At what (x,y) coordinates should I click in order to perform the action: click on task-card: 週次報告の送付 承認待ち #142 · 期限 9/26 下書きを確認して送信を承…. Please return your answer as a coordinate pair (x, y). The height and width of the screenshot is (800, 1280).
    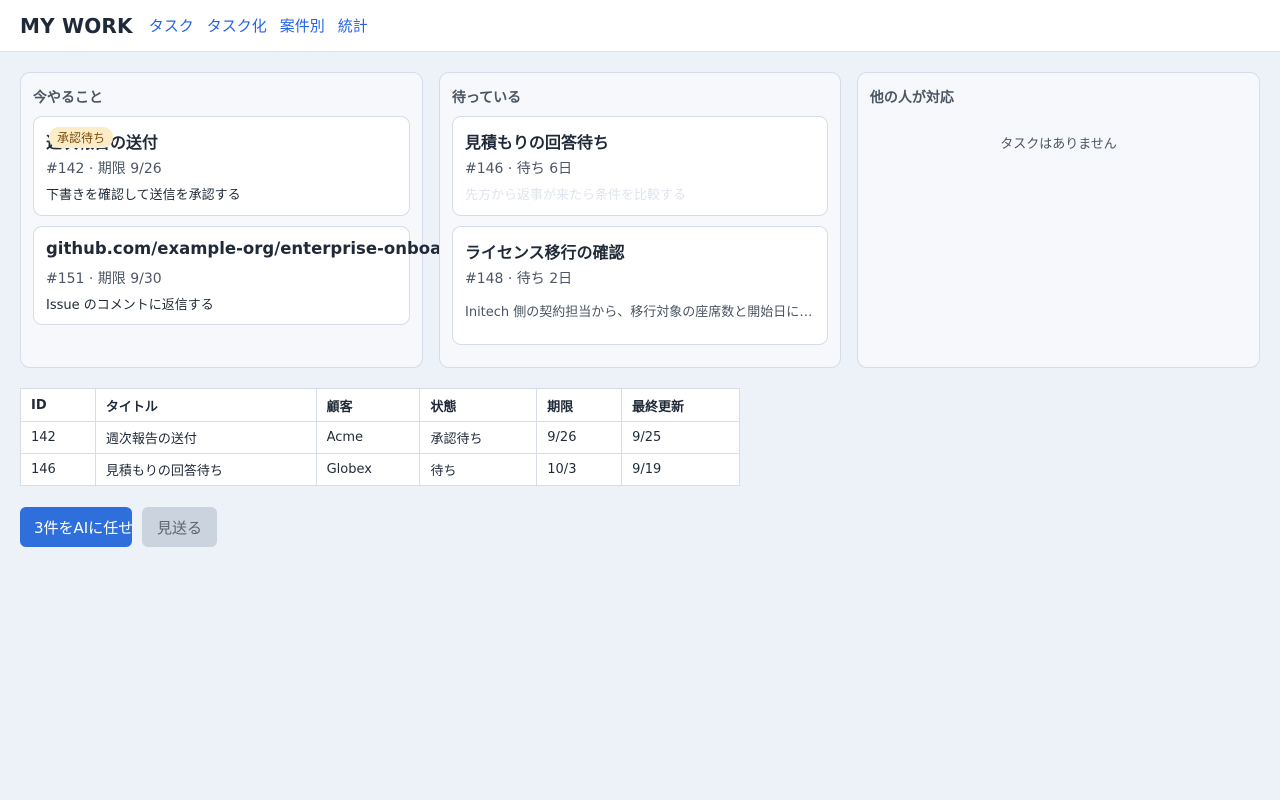
    Looking at the image, I should click on (221, 166).